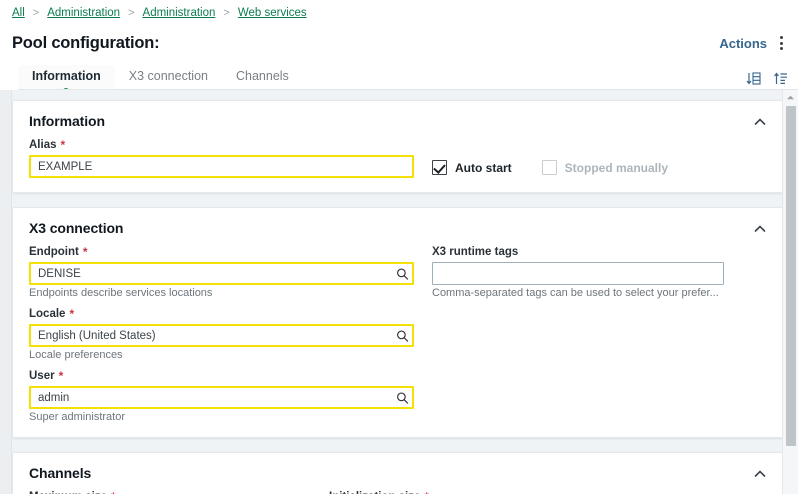 The image size is (798, 500). I want to click on user-input, so click(221, 397).